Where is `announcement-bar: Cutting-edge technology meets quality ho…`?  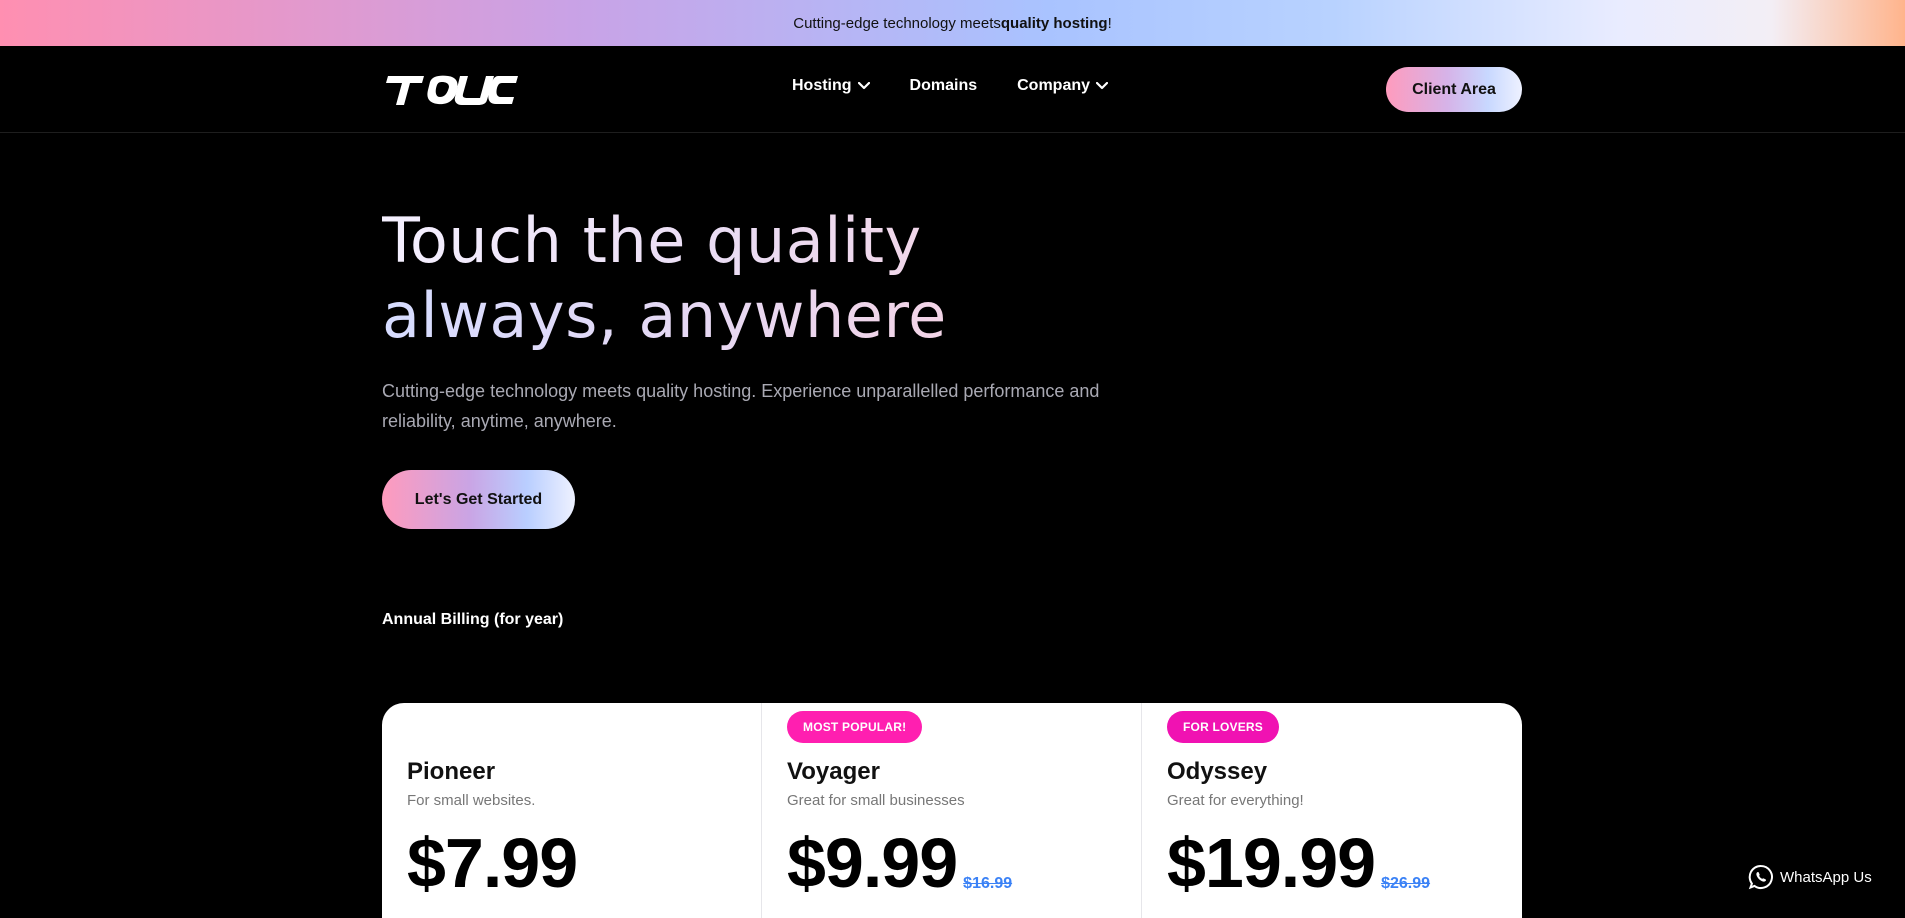
announcement-bar: Cutting-edge technology meets quality ho… is located at coordinates (952, 23).